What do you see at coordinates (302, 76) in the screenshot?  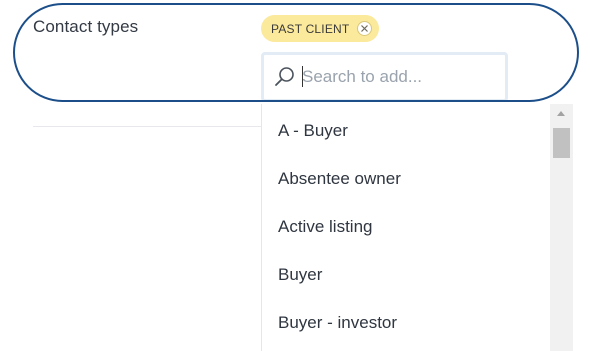 I see `text-caret` at bounding box center [302, 76].